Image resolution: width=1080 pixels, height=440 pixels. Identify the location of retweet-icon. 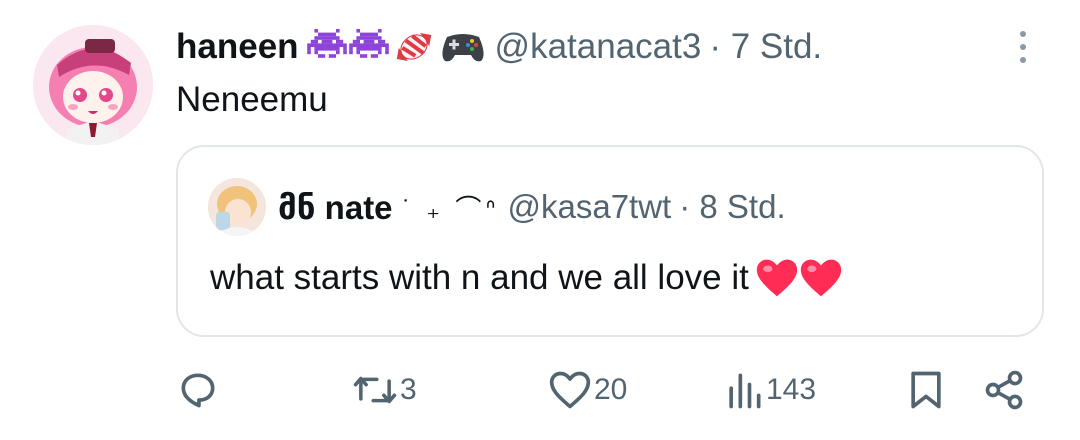
(375, 390).